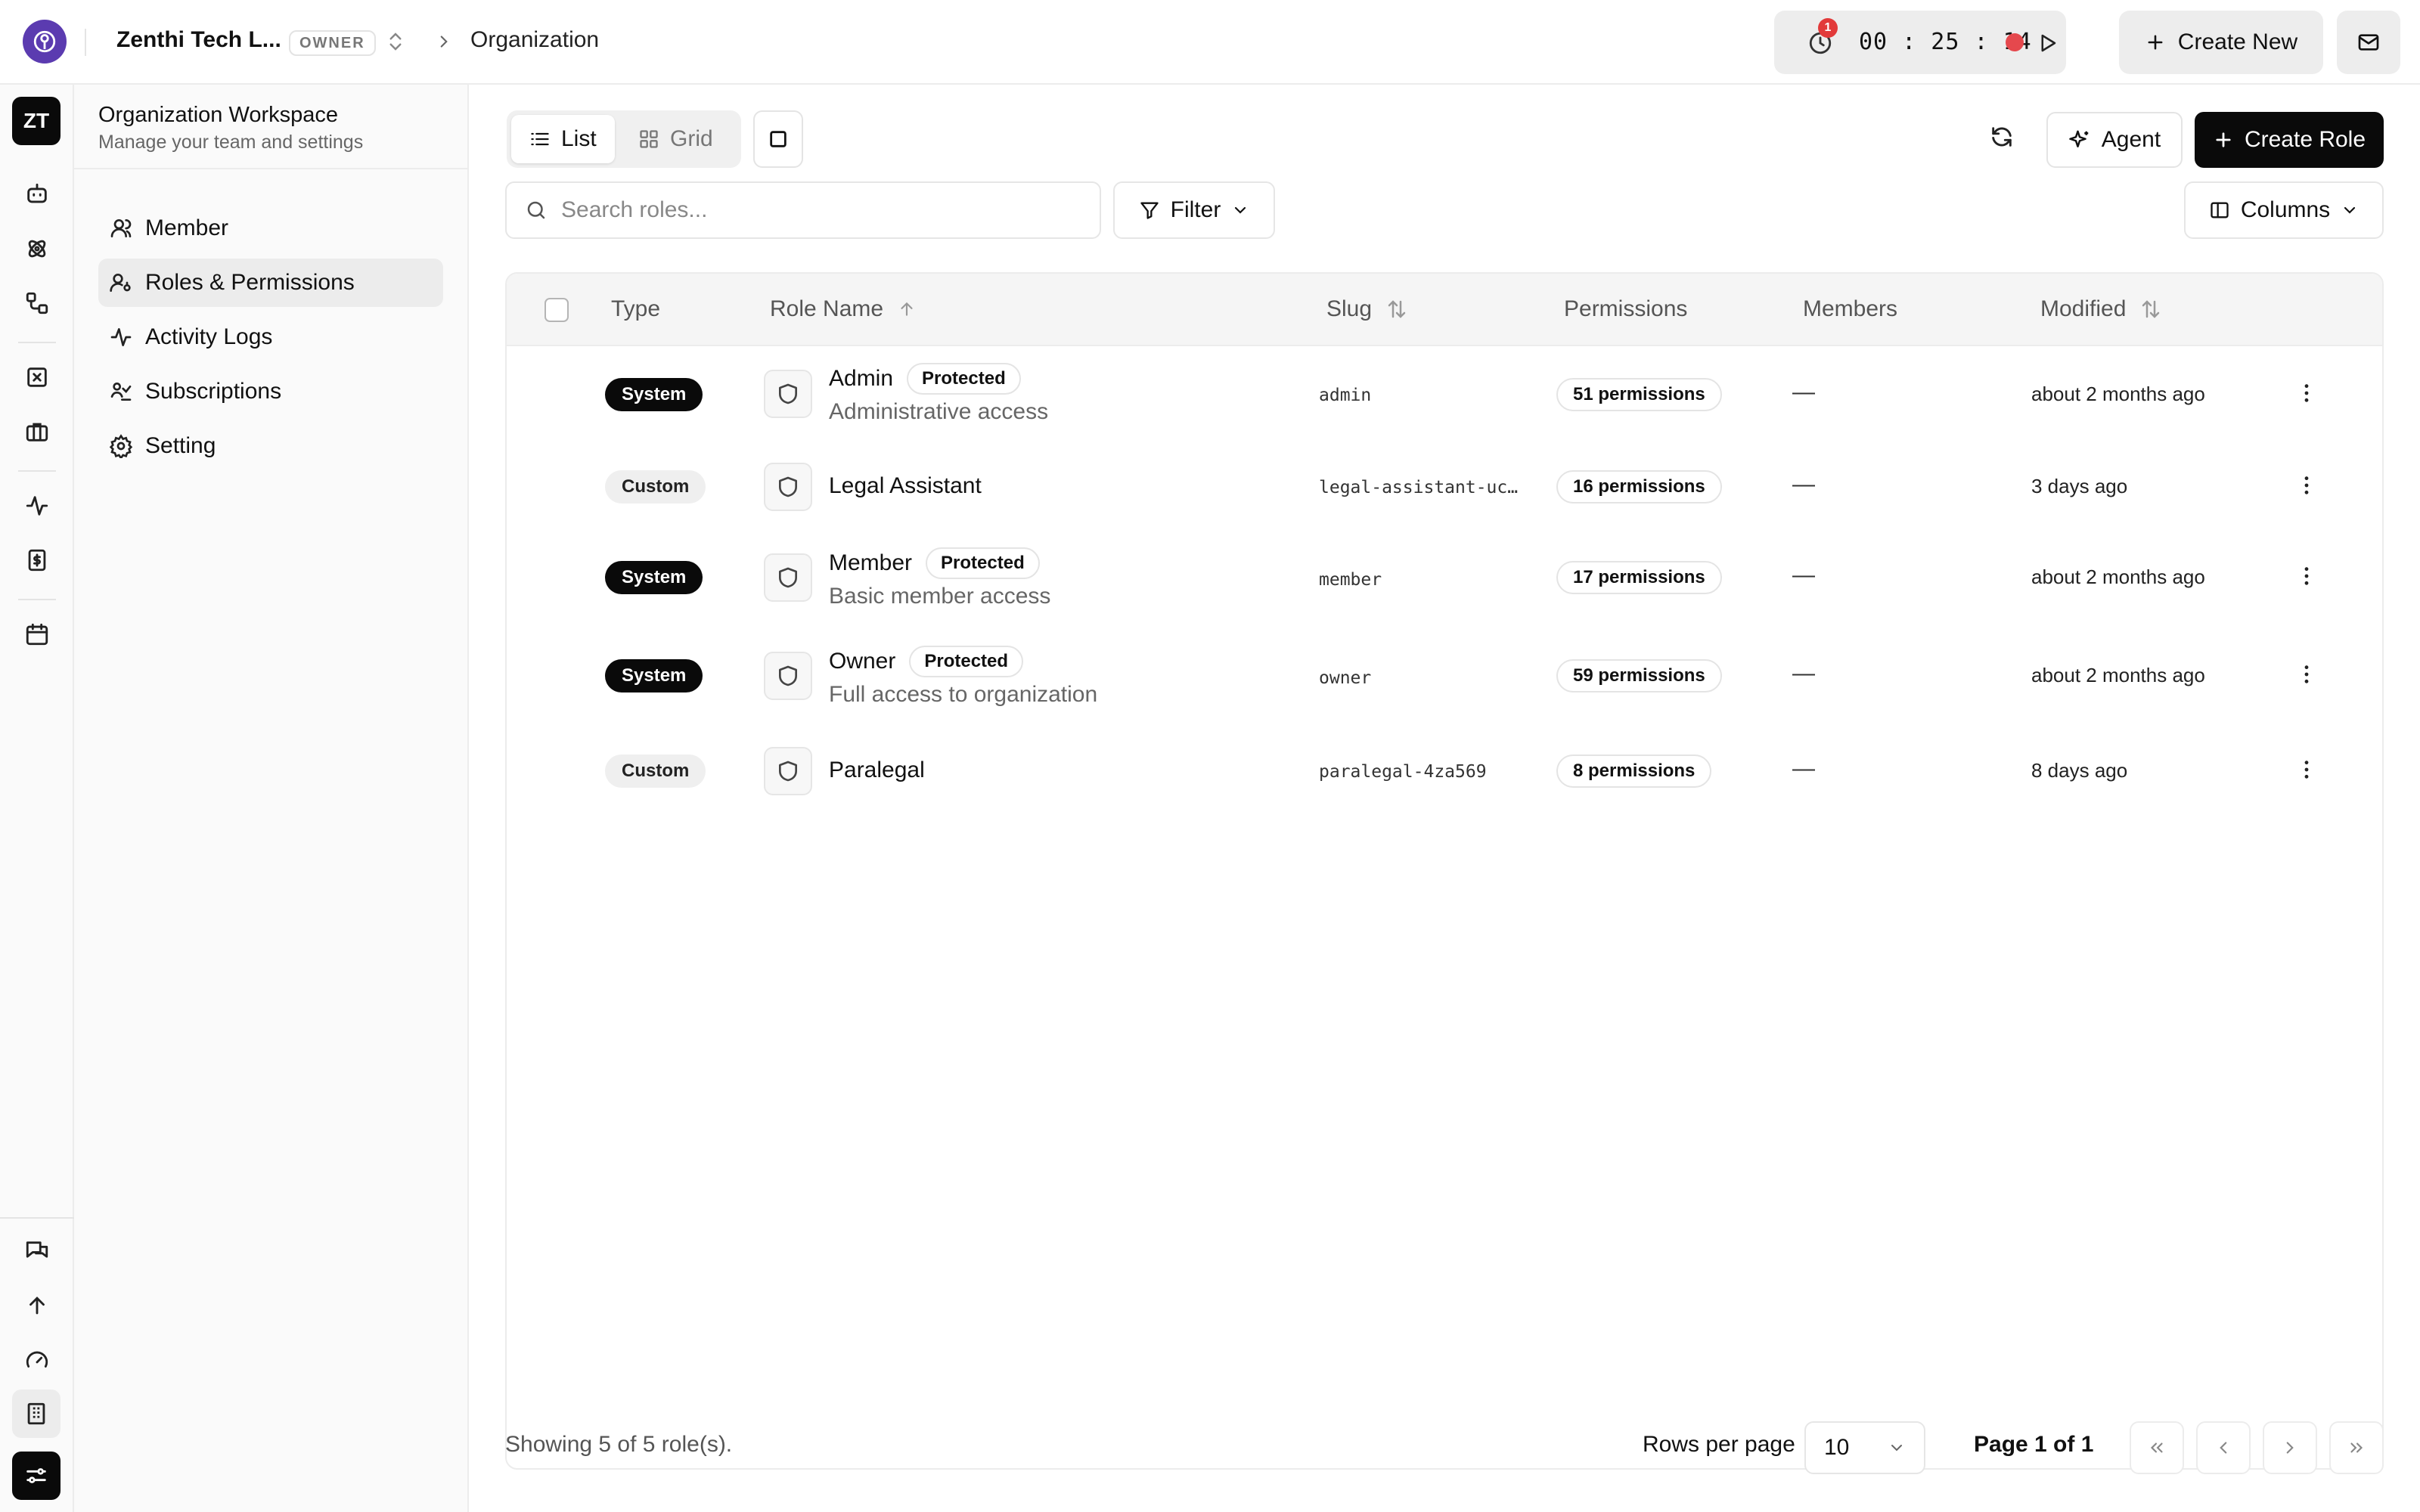  Describe the element at coordinates (37, 560) in the screenshot. I see `invoice-icon` at that location.